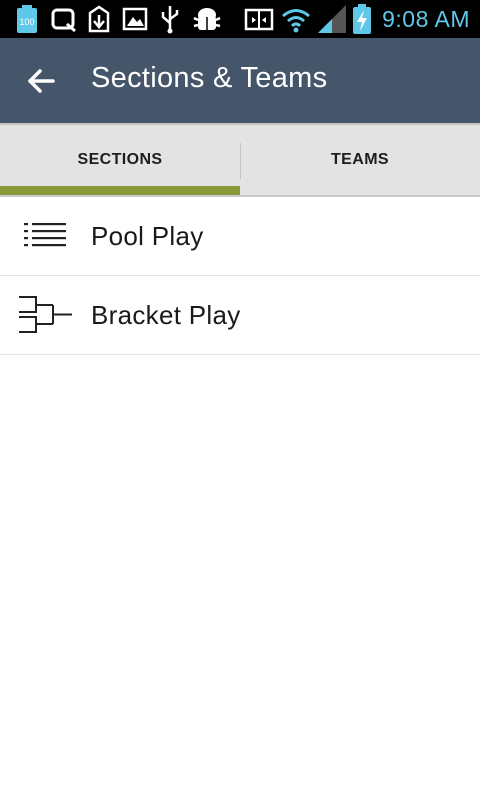  What do you see at coordinates (63, 20) in the screenshot?
I see `q-app-icon` at bounding box center [63, 20].